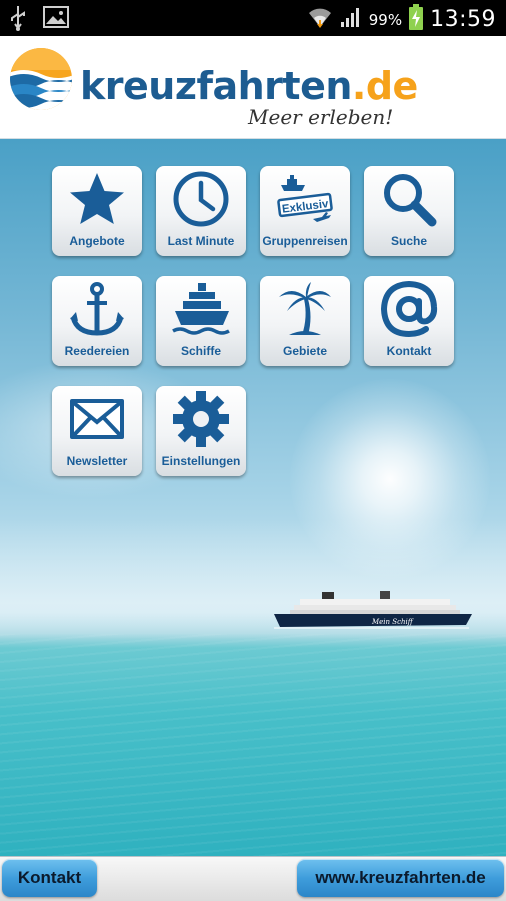  Describe the element at coordinates (410, 200) in the screenshot. I see `magnifier-icon` at that location.